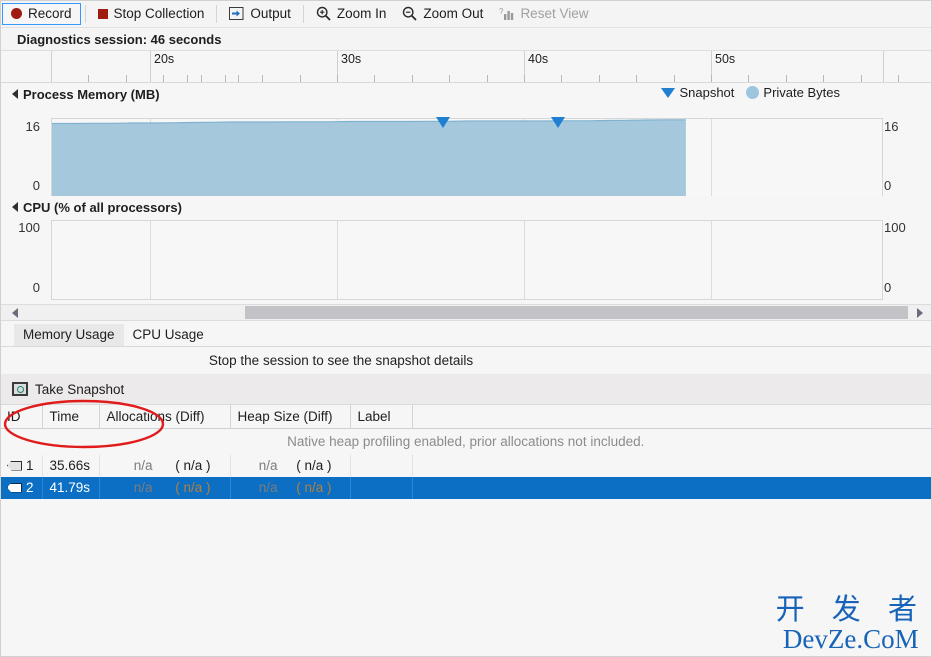 The image size is (932, 657). I want to click on tab-cpu-usage-label: CPU Usage, so click(168, 334).